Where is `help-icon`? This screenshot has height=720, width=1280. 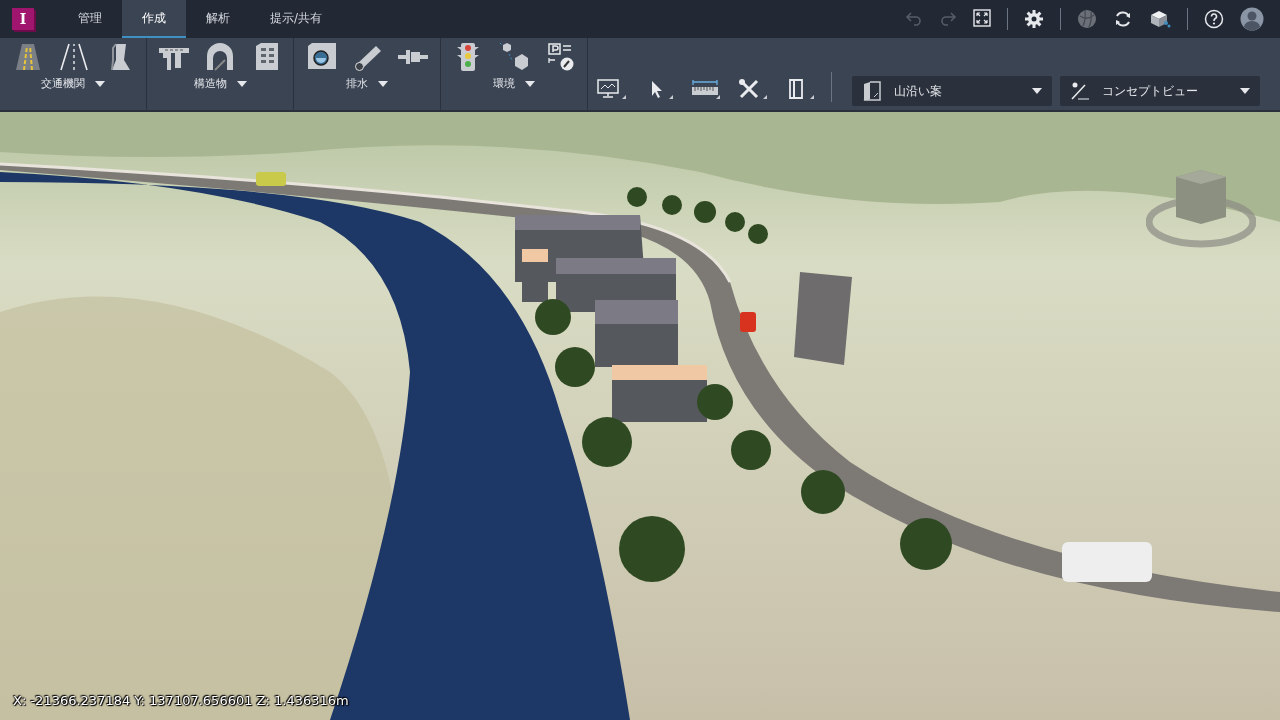 help-icon is located at coordinates (1214, 19).